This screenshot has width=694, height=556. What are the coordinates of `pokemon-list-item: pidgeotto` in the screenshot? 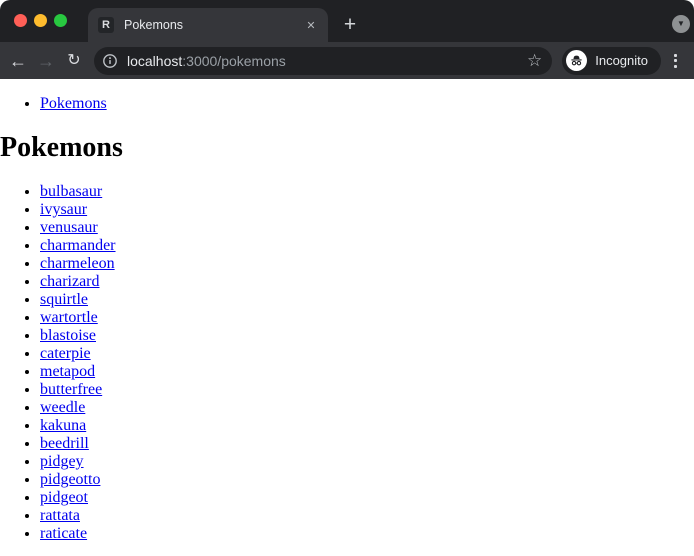 It's located at (367, 480).